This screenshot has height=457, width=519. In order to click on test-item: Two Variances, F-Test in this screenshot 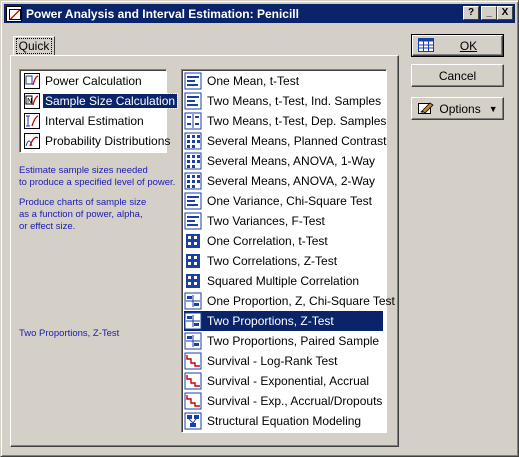, I will do `click(283, 221)`.